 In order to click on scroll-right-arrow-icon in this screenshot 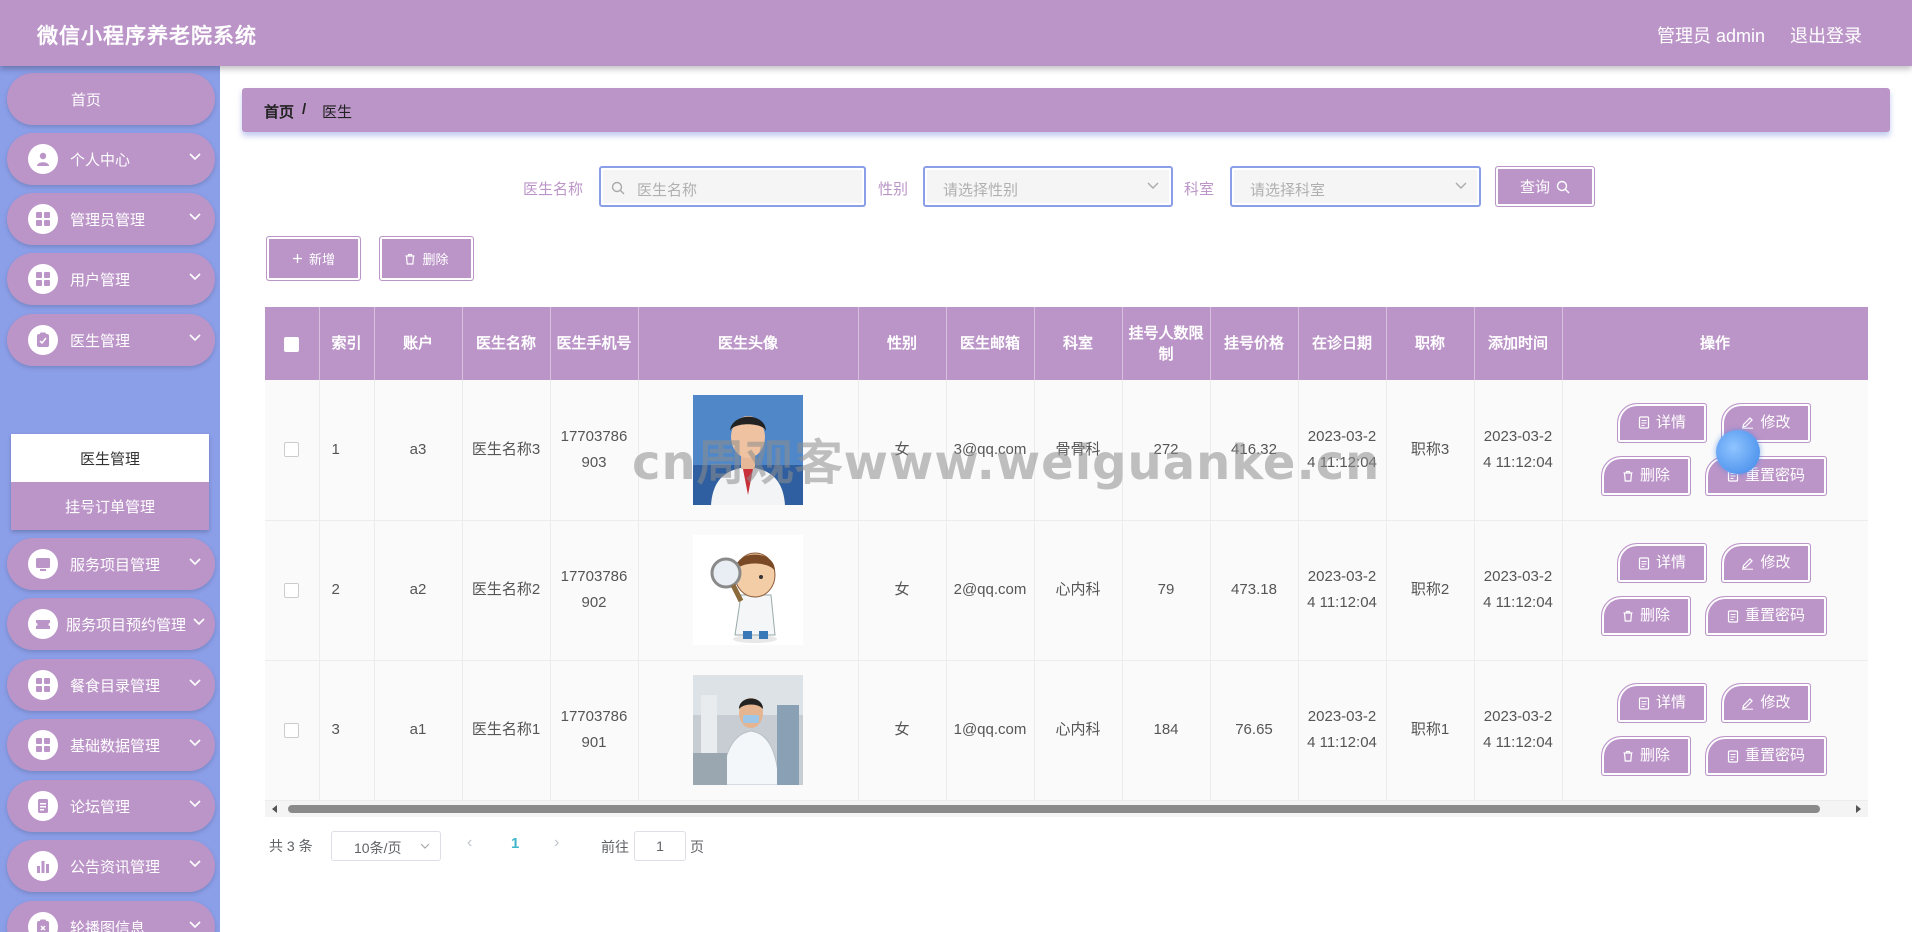, I will do `click(1858, 809)`.